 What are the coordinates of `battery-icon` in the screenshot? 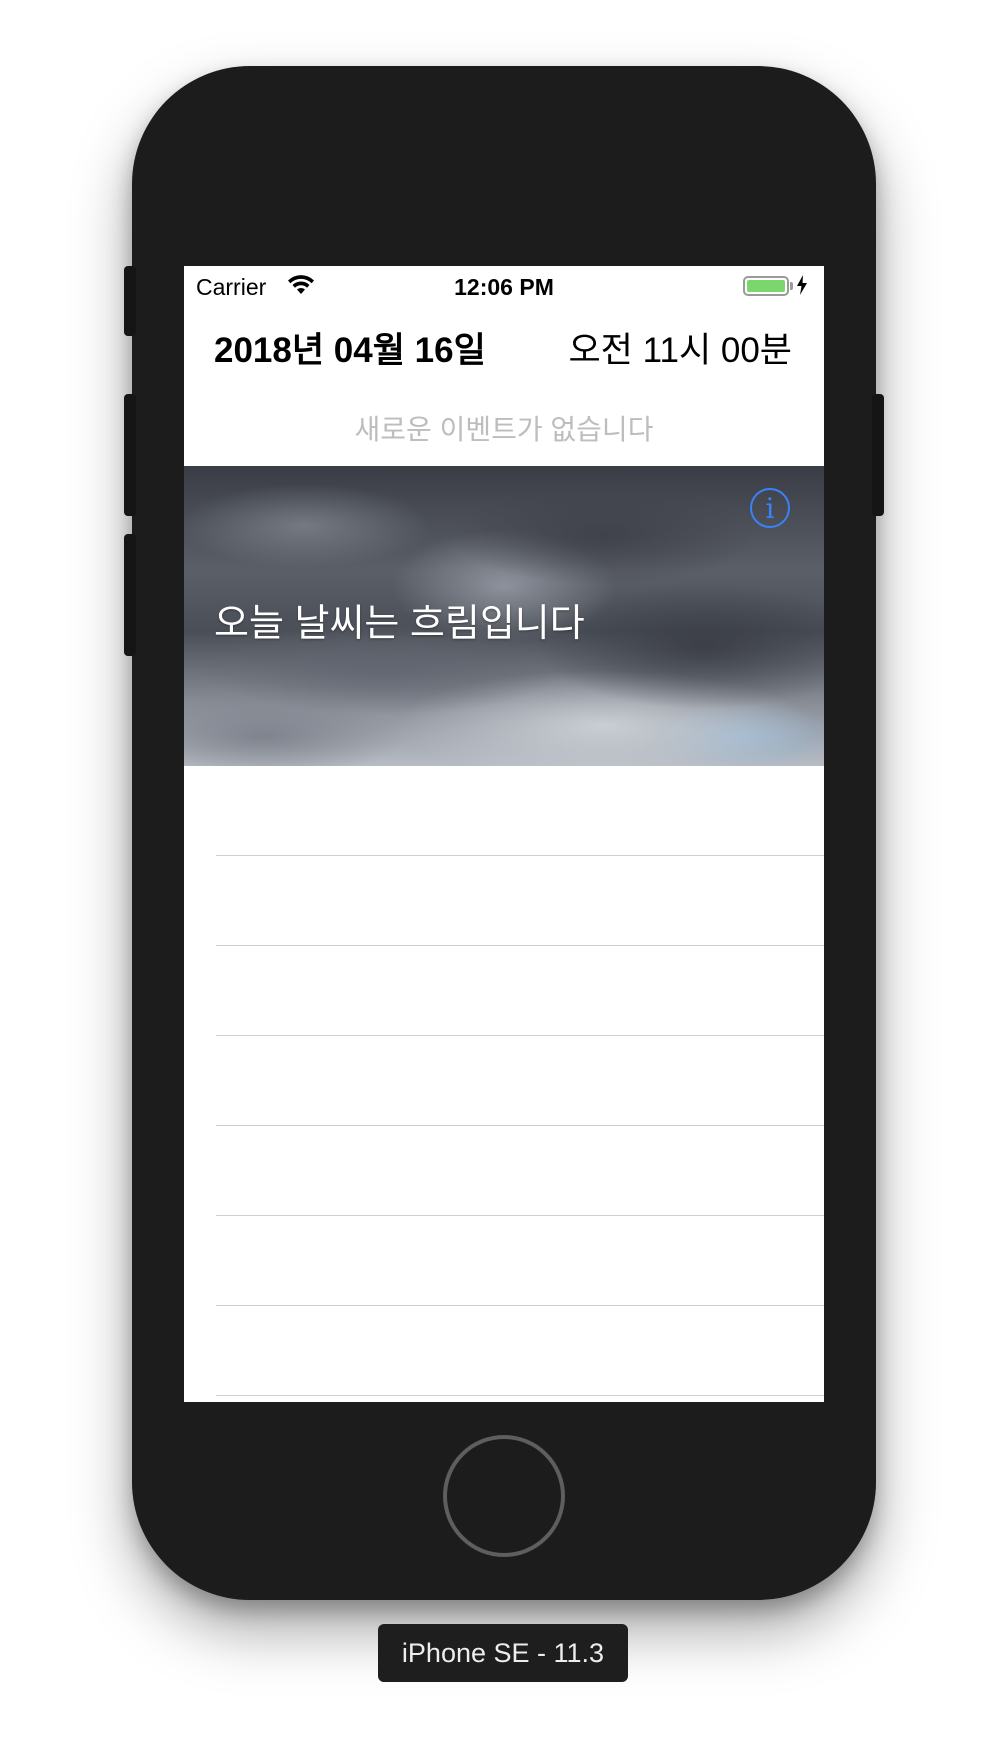 It's located at (766, 286).